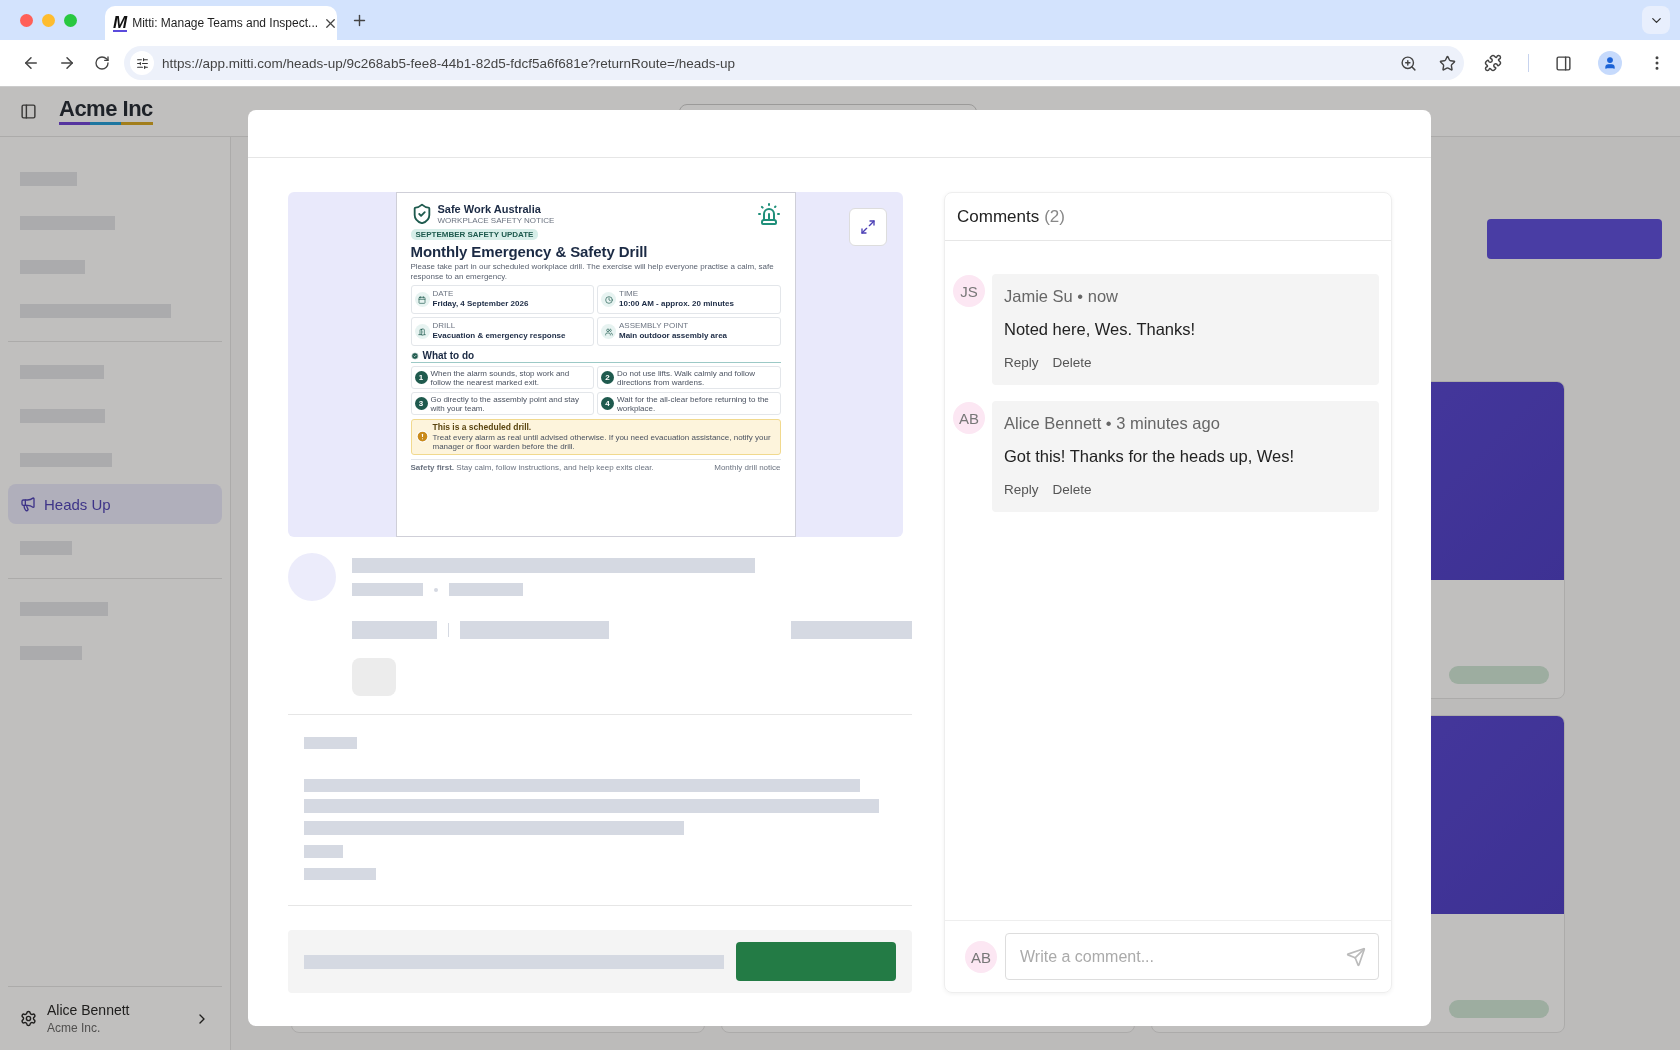 The height and width of the screenshot is (1050, 1680). What do you see at coordinates (480, 305) in the screenshot?
I see `fact-value: Friday, 4 September 2026` at bounding box center [480, 305].